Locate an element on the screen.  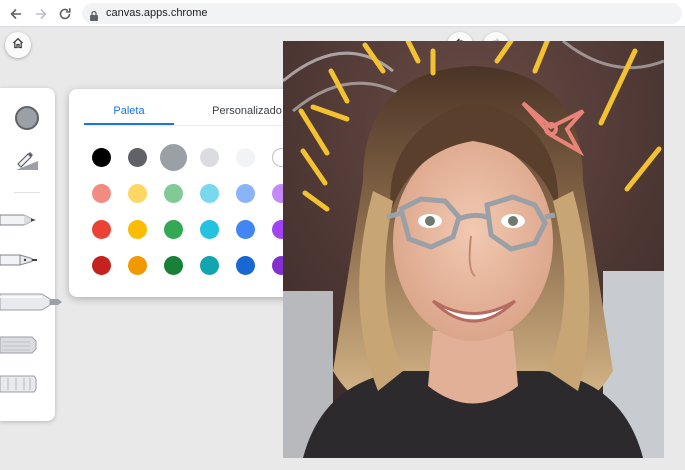
browser-toolbar: canvas.apps.chrome is located at coordinates (342, 13).